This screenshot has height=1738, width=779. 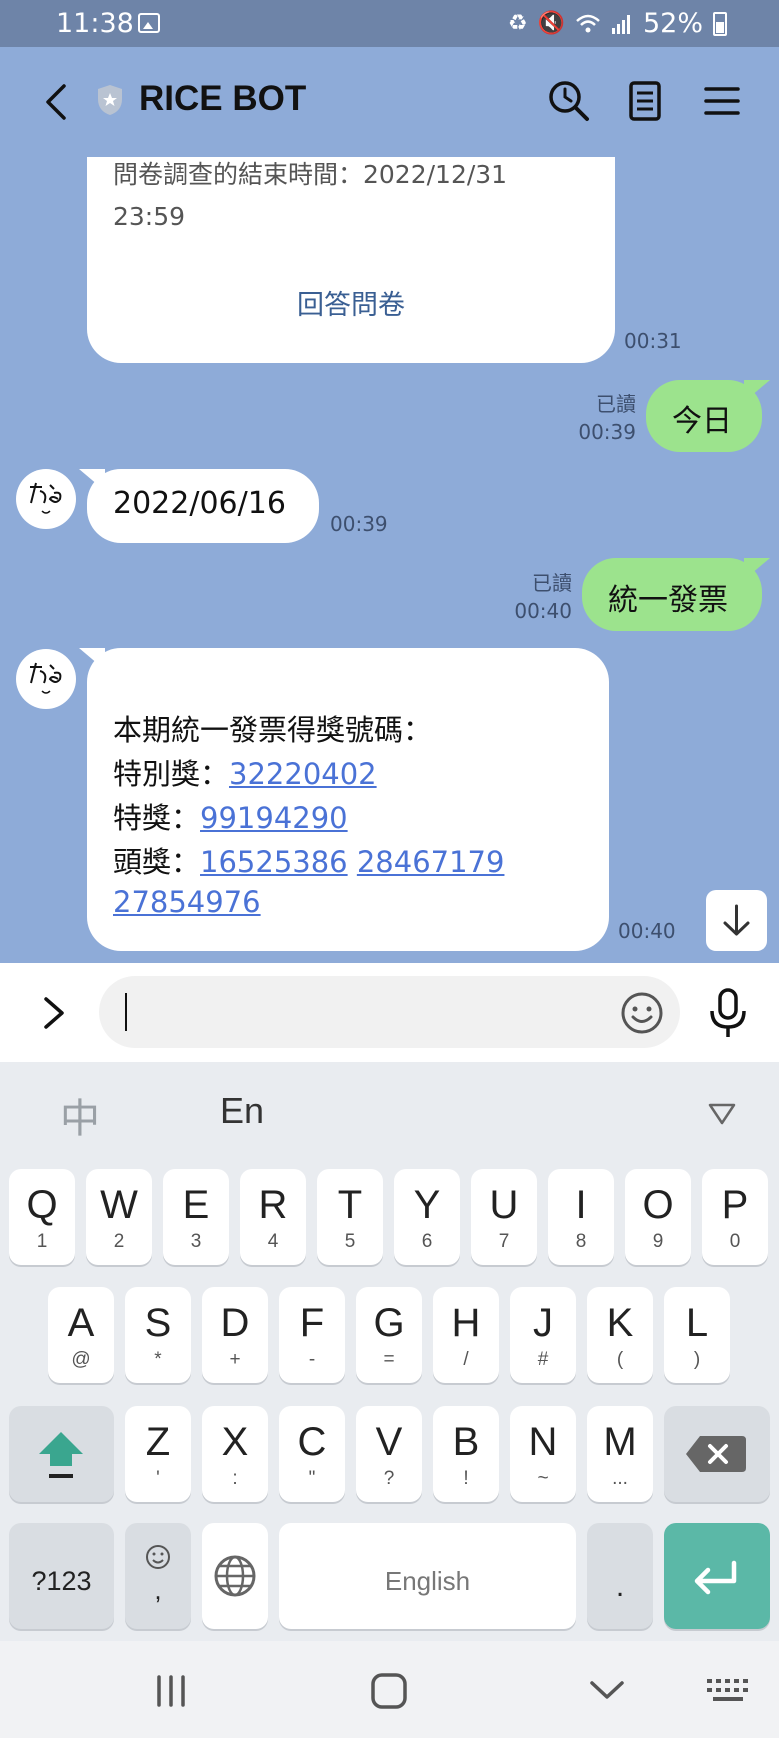 What do you see at coordinates (697, 1335) in the screenshot?
I see `key-l: L)` at bounding box center [697, 1335].